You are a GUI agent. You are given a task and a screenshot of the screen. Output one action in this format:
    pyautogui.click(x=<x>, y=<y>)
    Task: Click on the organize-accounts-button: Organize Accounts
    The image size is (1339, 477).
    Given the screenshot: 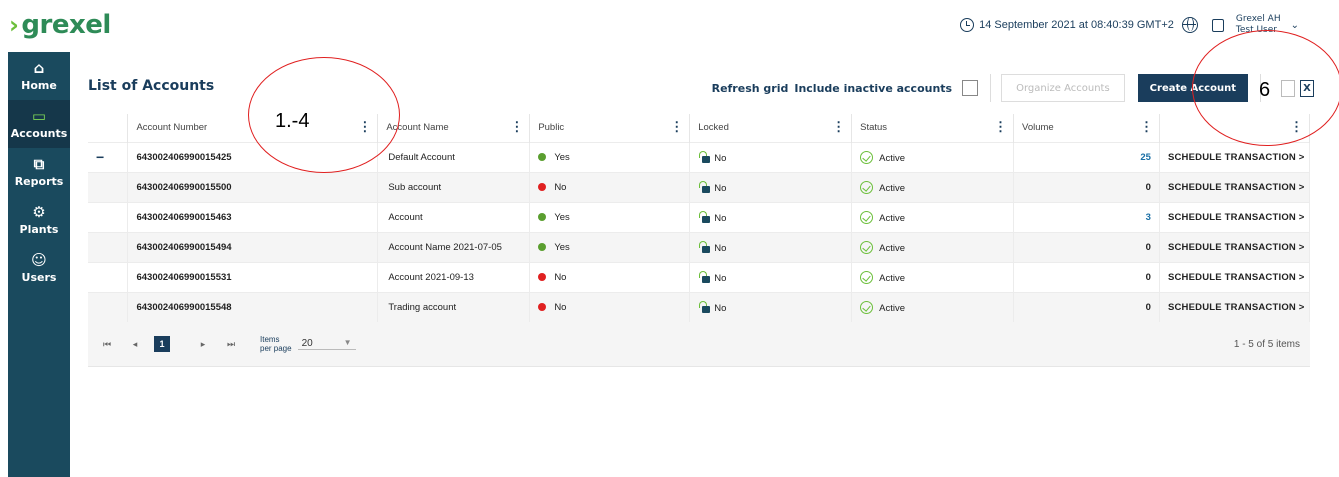 What is the action you would take?
    pyautogui.click(x=1063, y=88)
    